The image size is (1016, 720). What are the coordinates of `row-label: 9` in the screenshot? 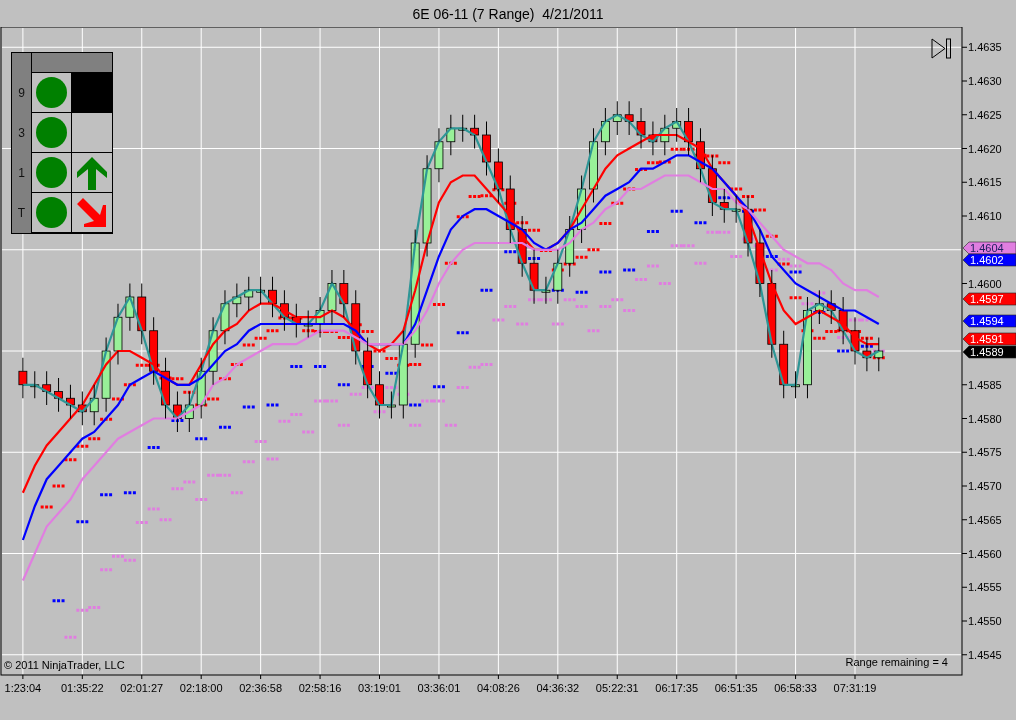 It's located at (21, 93).